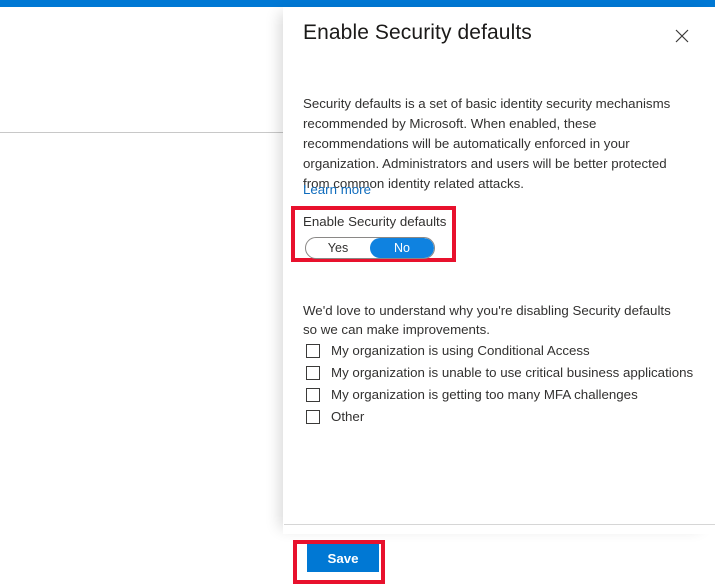 The height and width of the screenshot is (584, 715). I want to click on top-accent-bar, so click(357, 3).